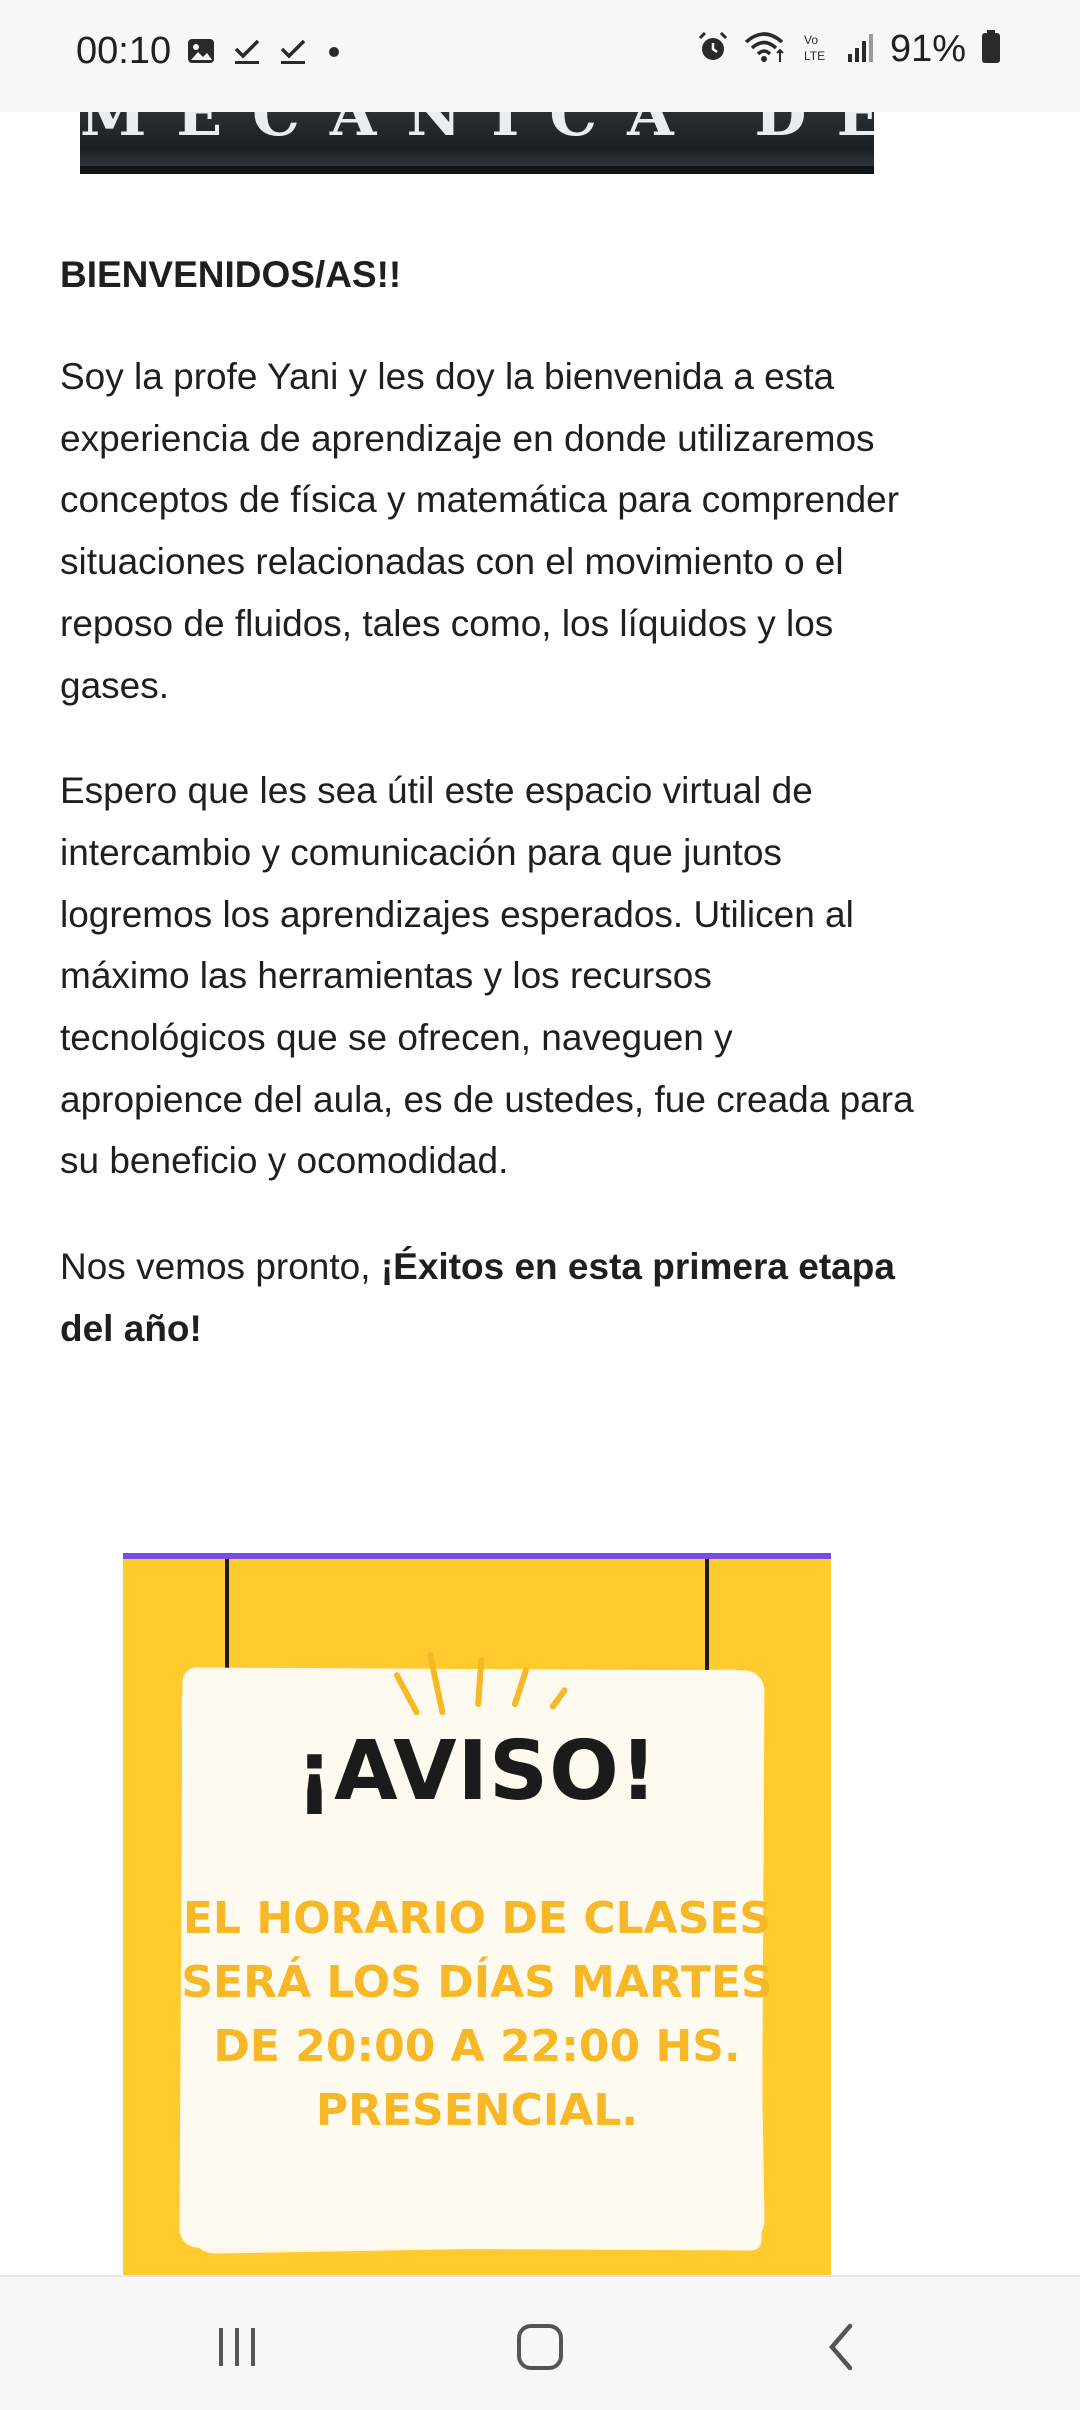  Describe the element at coordinates (477, 1771) in the screenshot. I see `aviso-title: ¡AVISO!` at that location.